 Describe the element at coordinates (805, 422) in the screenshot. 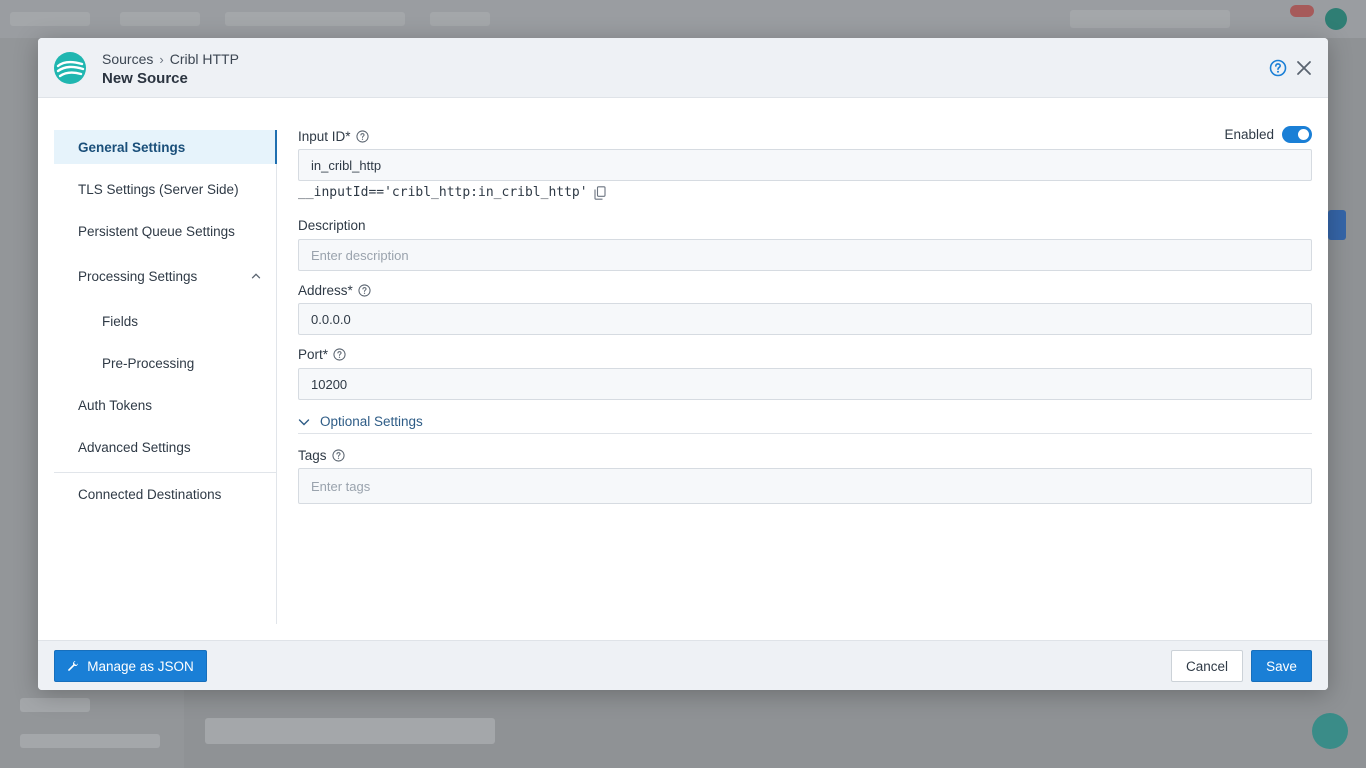

I see `optional-settings-toggle: Optional Settings` at that location.